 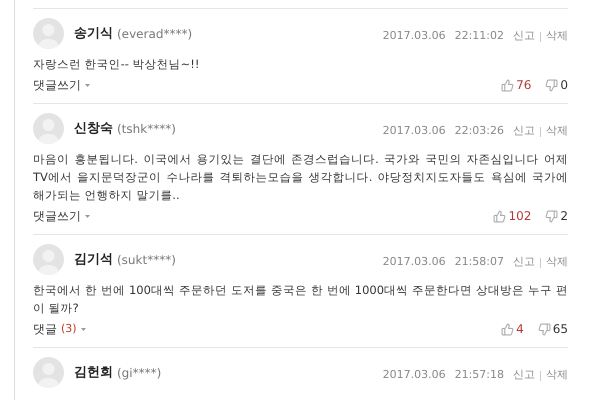 What do you see at coordinates (146, 260) in the screenshot?
I see `user-id: (sukt****)` at bounding box center [146, 260].